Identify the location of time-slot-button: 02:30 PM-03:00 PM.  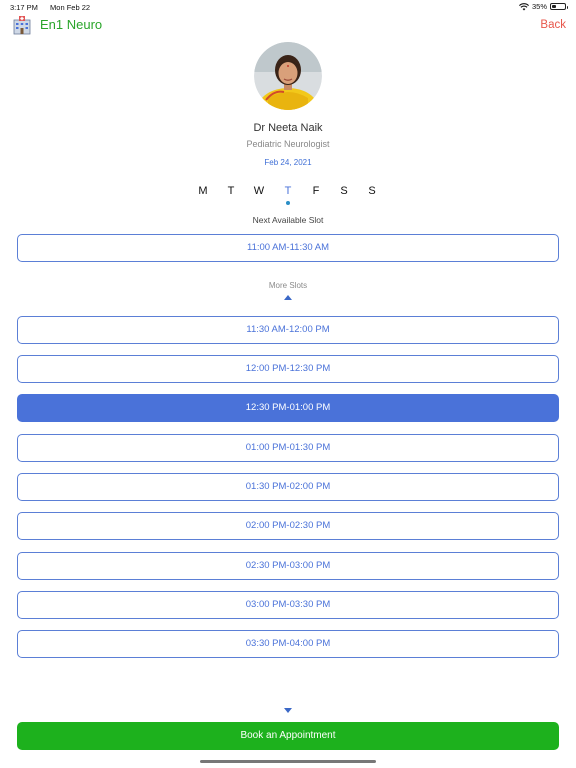
(288, 566).